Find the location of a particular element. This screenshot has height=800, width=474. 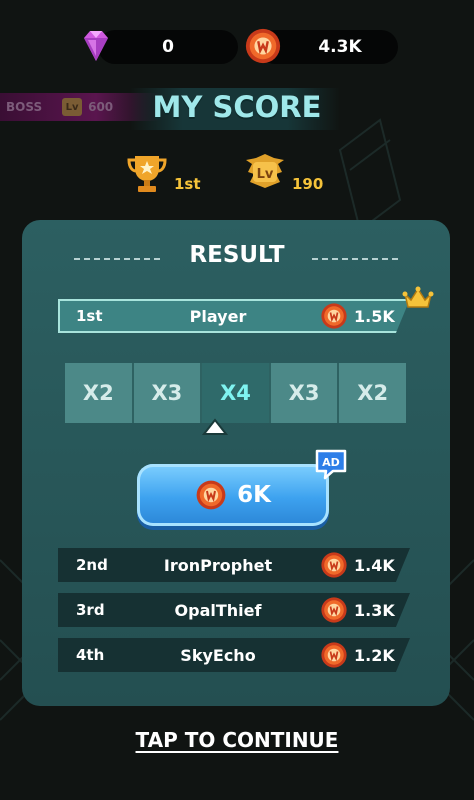

rank-value: 1st is located at coordinates (187, 184).